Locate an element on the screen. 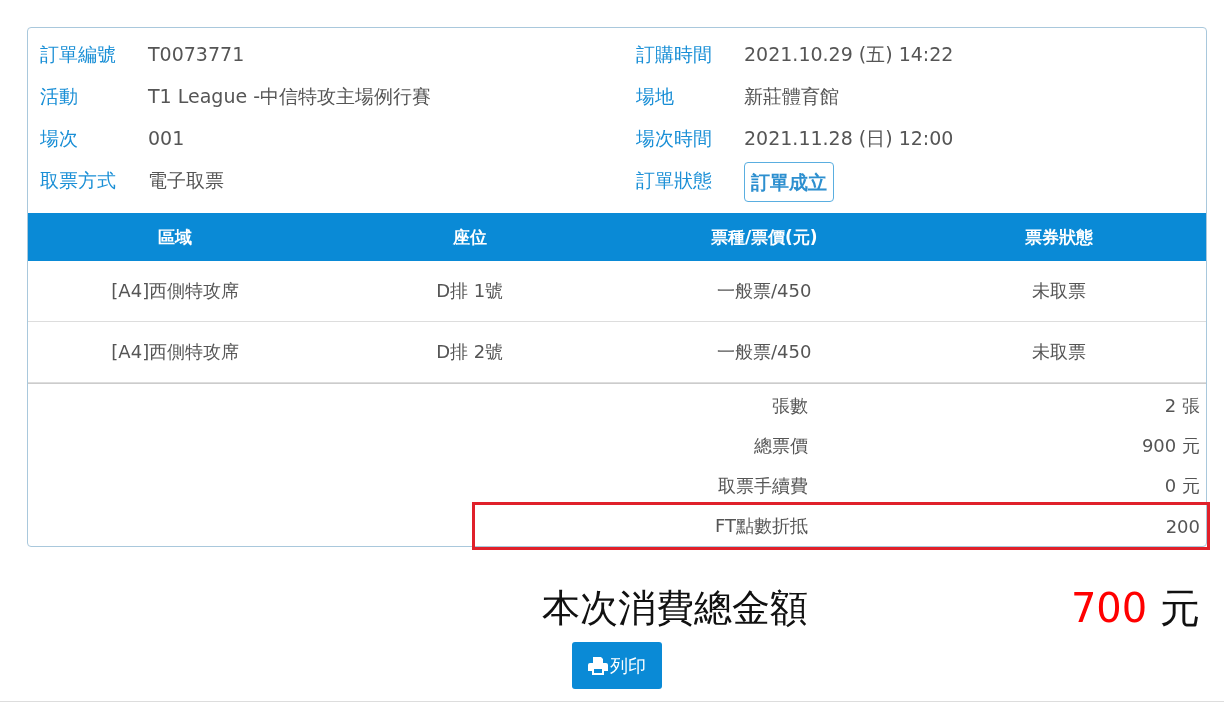  summary-label: FT點數折抵 is located at coordinates (761, 526).